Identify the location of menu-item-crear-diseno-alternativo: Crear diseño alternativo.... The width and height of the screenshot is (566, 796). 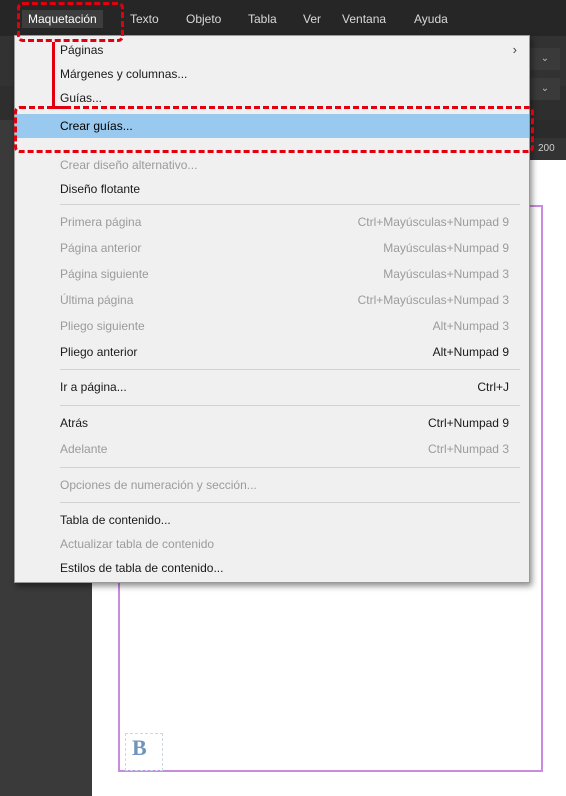
(272, 165).